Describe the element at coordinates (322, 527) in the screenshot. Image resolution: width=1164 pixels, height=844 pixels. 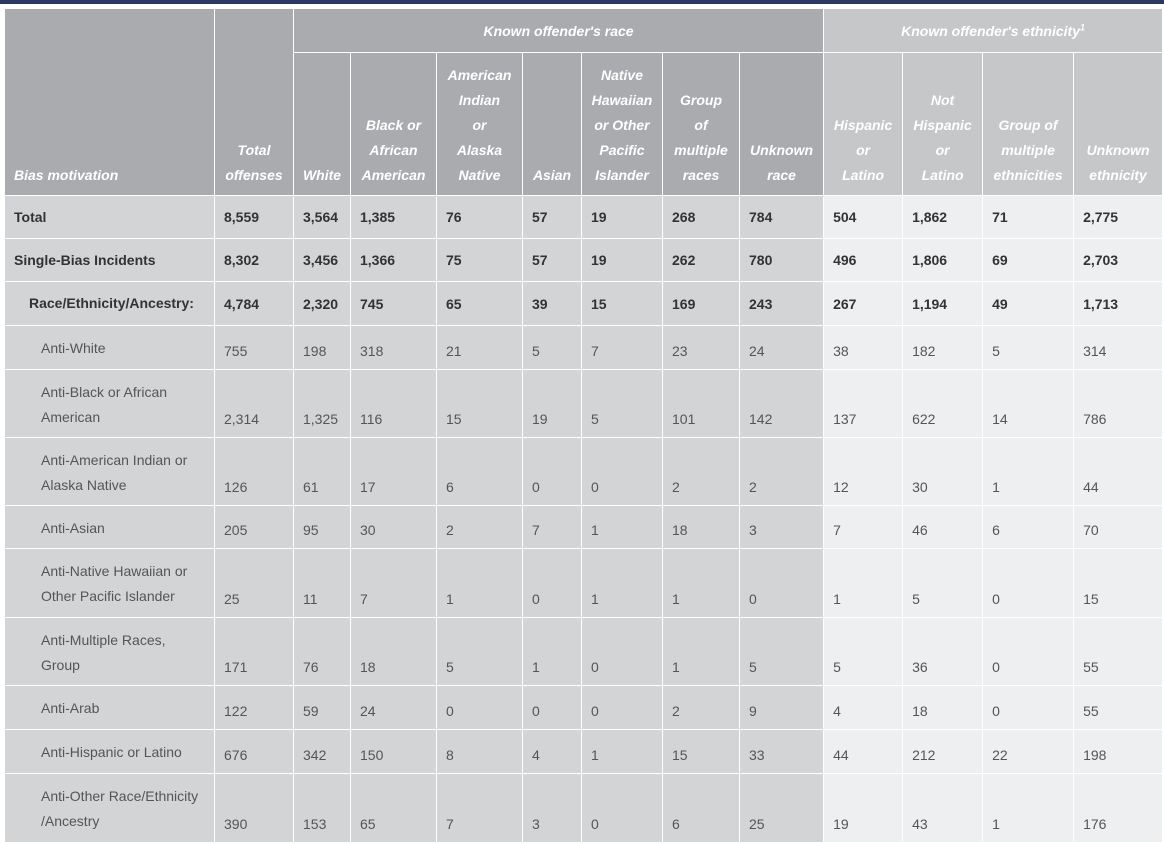
I see `cell-value: 95` at that location.